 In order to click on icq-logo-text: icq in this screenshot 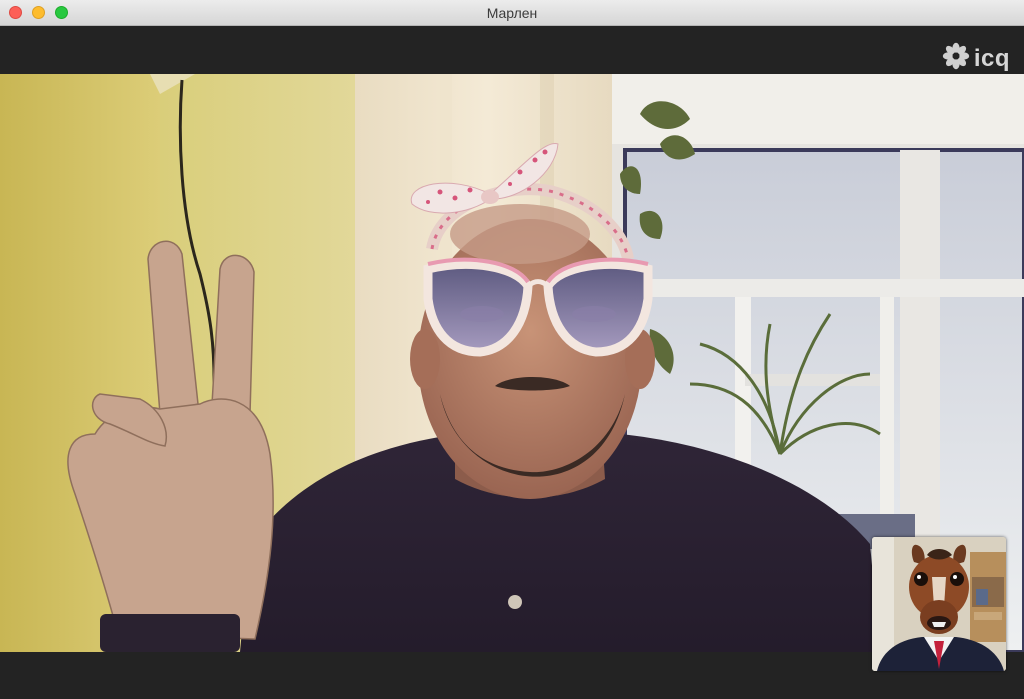, I will do `click(991, 58)`.